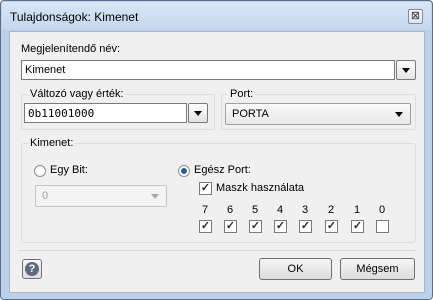 Image resolution: width=433 pixels, height=300 pixels. Describe the element at coordinates (305, 226) in the screenshot. I see `bit-3-checkbox: ✓` at that location.